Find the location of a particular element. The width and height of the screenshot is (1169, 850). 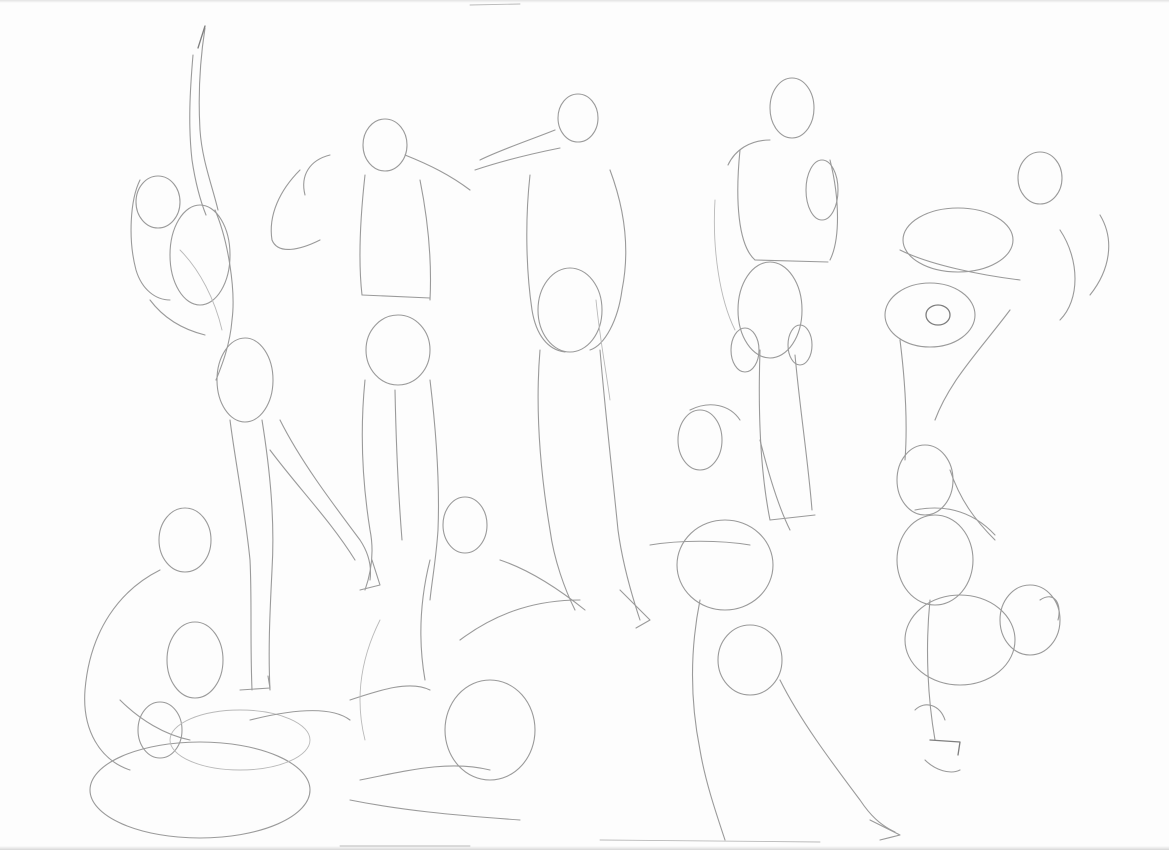

figure-standing-head-up is located at coordinates (776, 299).